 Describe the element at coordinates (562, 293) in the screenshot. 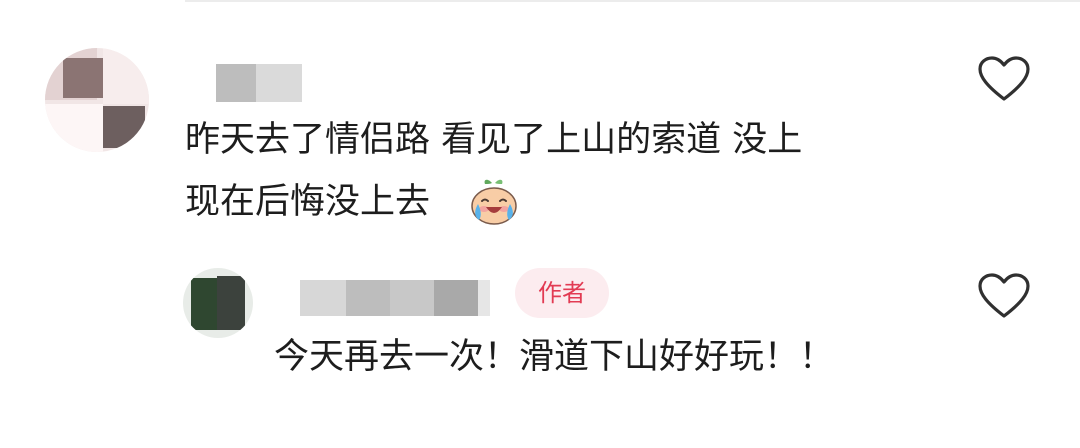

I see `author-badge: 作者` at that location.